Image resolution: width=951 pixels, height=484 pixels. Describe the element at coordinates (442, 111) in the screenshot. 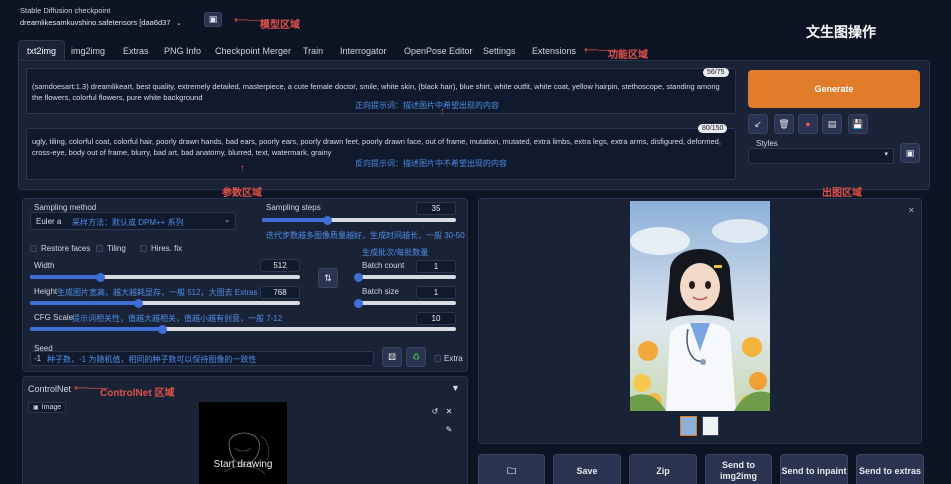

I see `positive-hint-arrow: ↑` at that location.